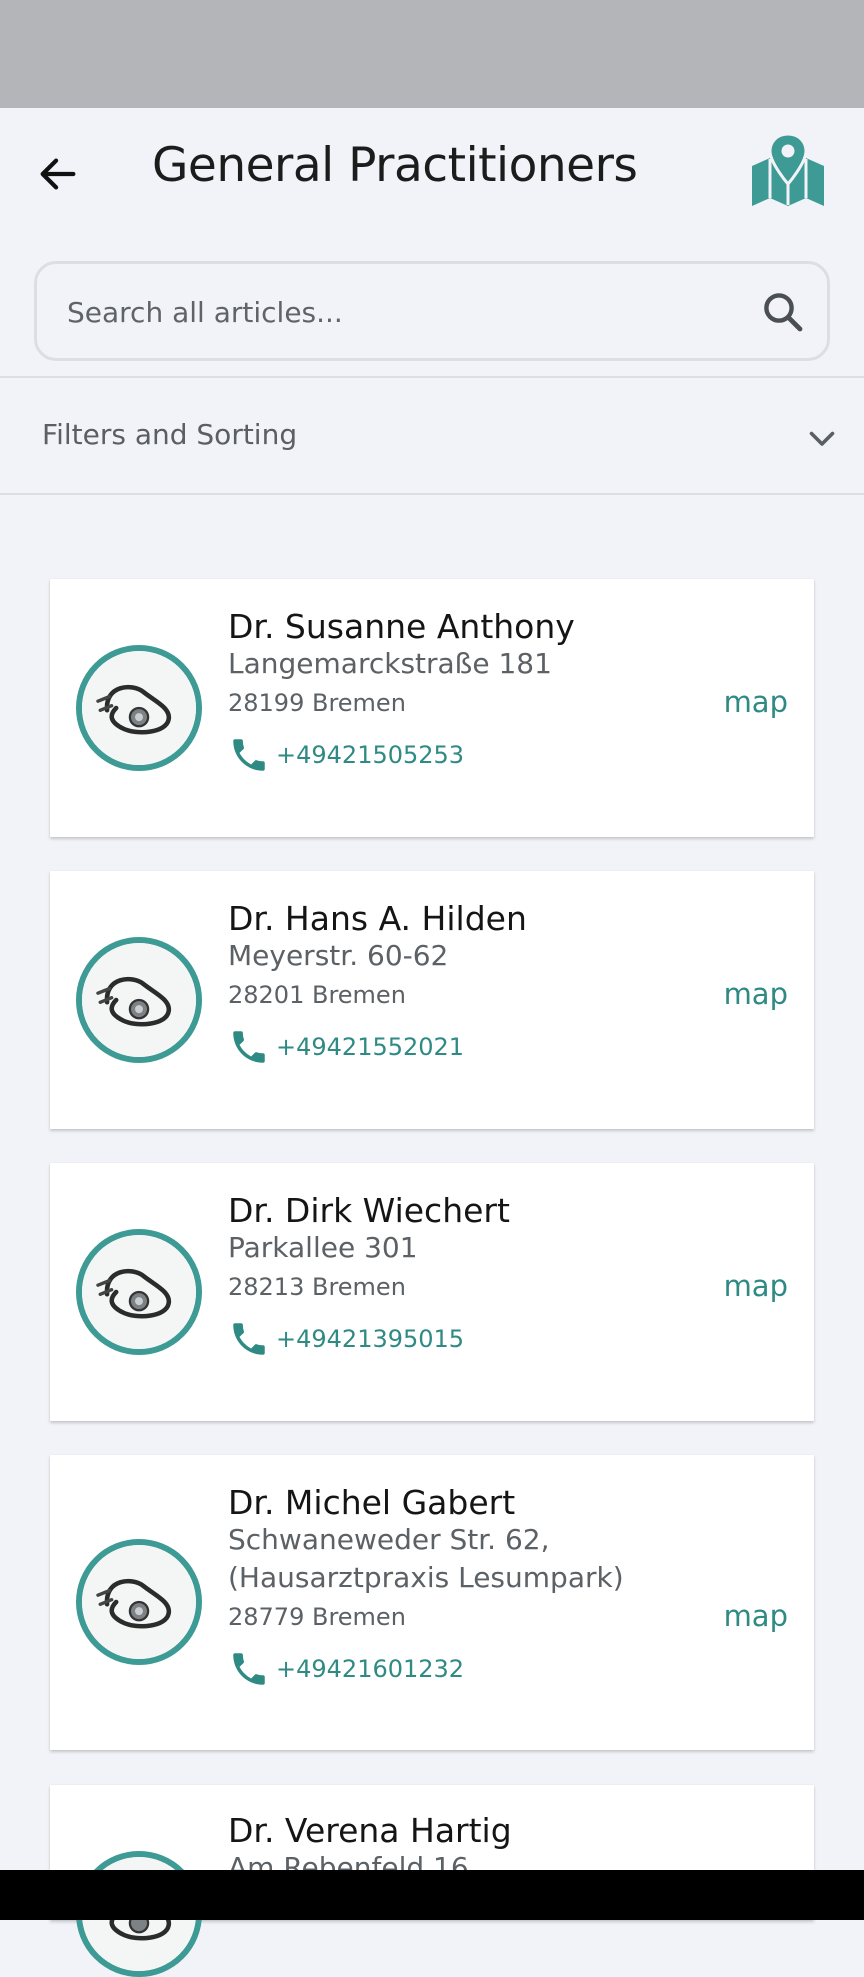 This screenshot has height=1977, width=864. What do you see at coordinates (788, 169) in the screenshot?
I see `map-pin-icon` at bounding box center [788, 169].